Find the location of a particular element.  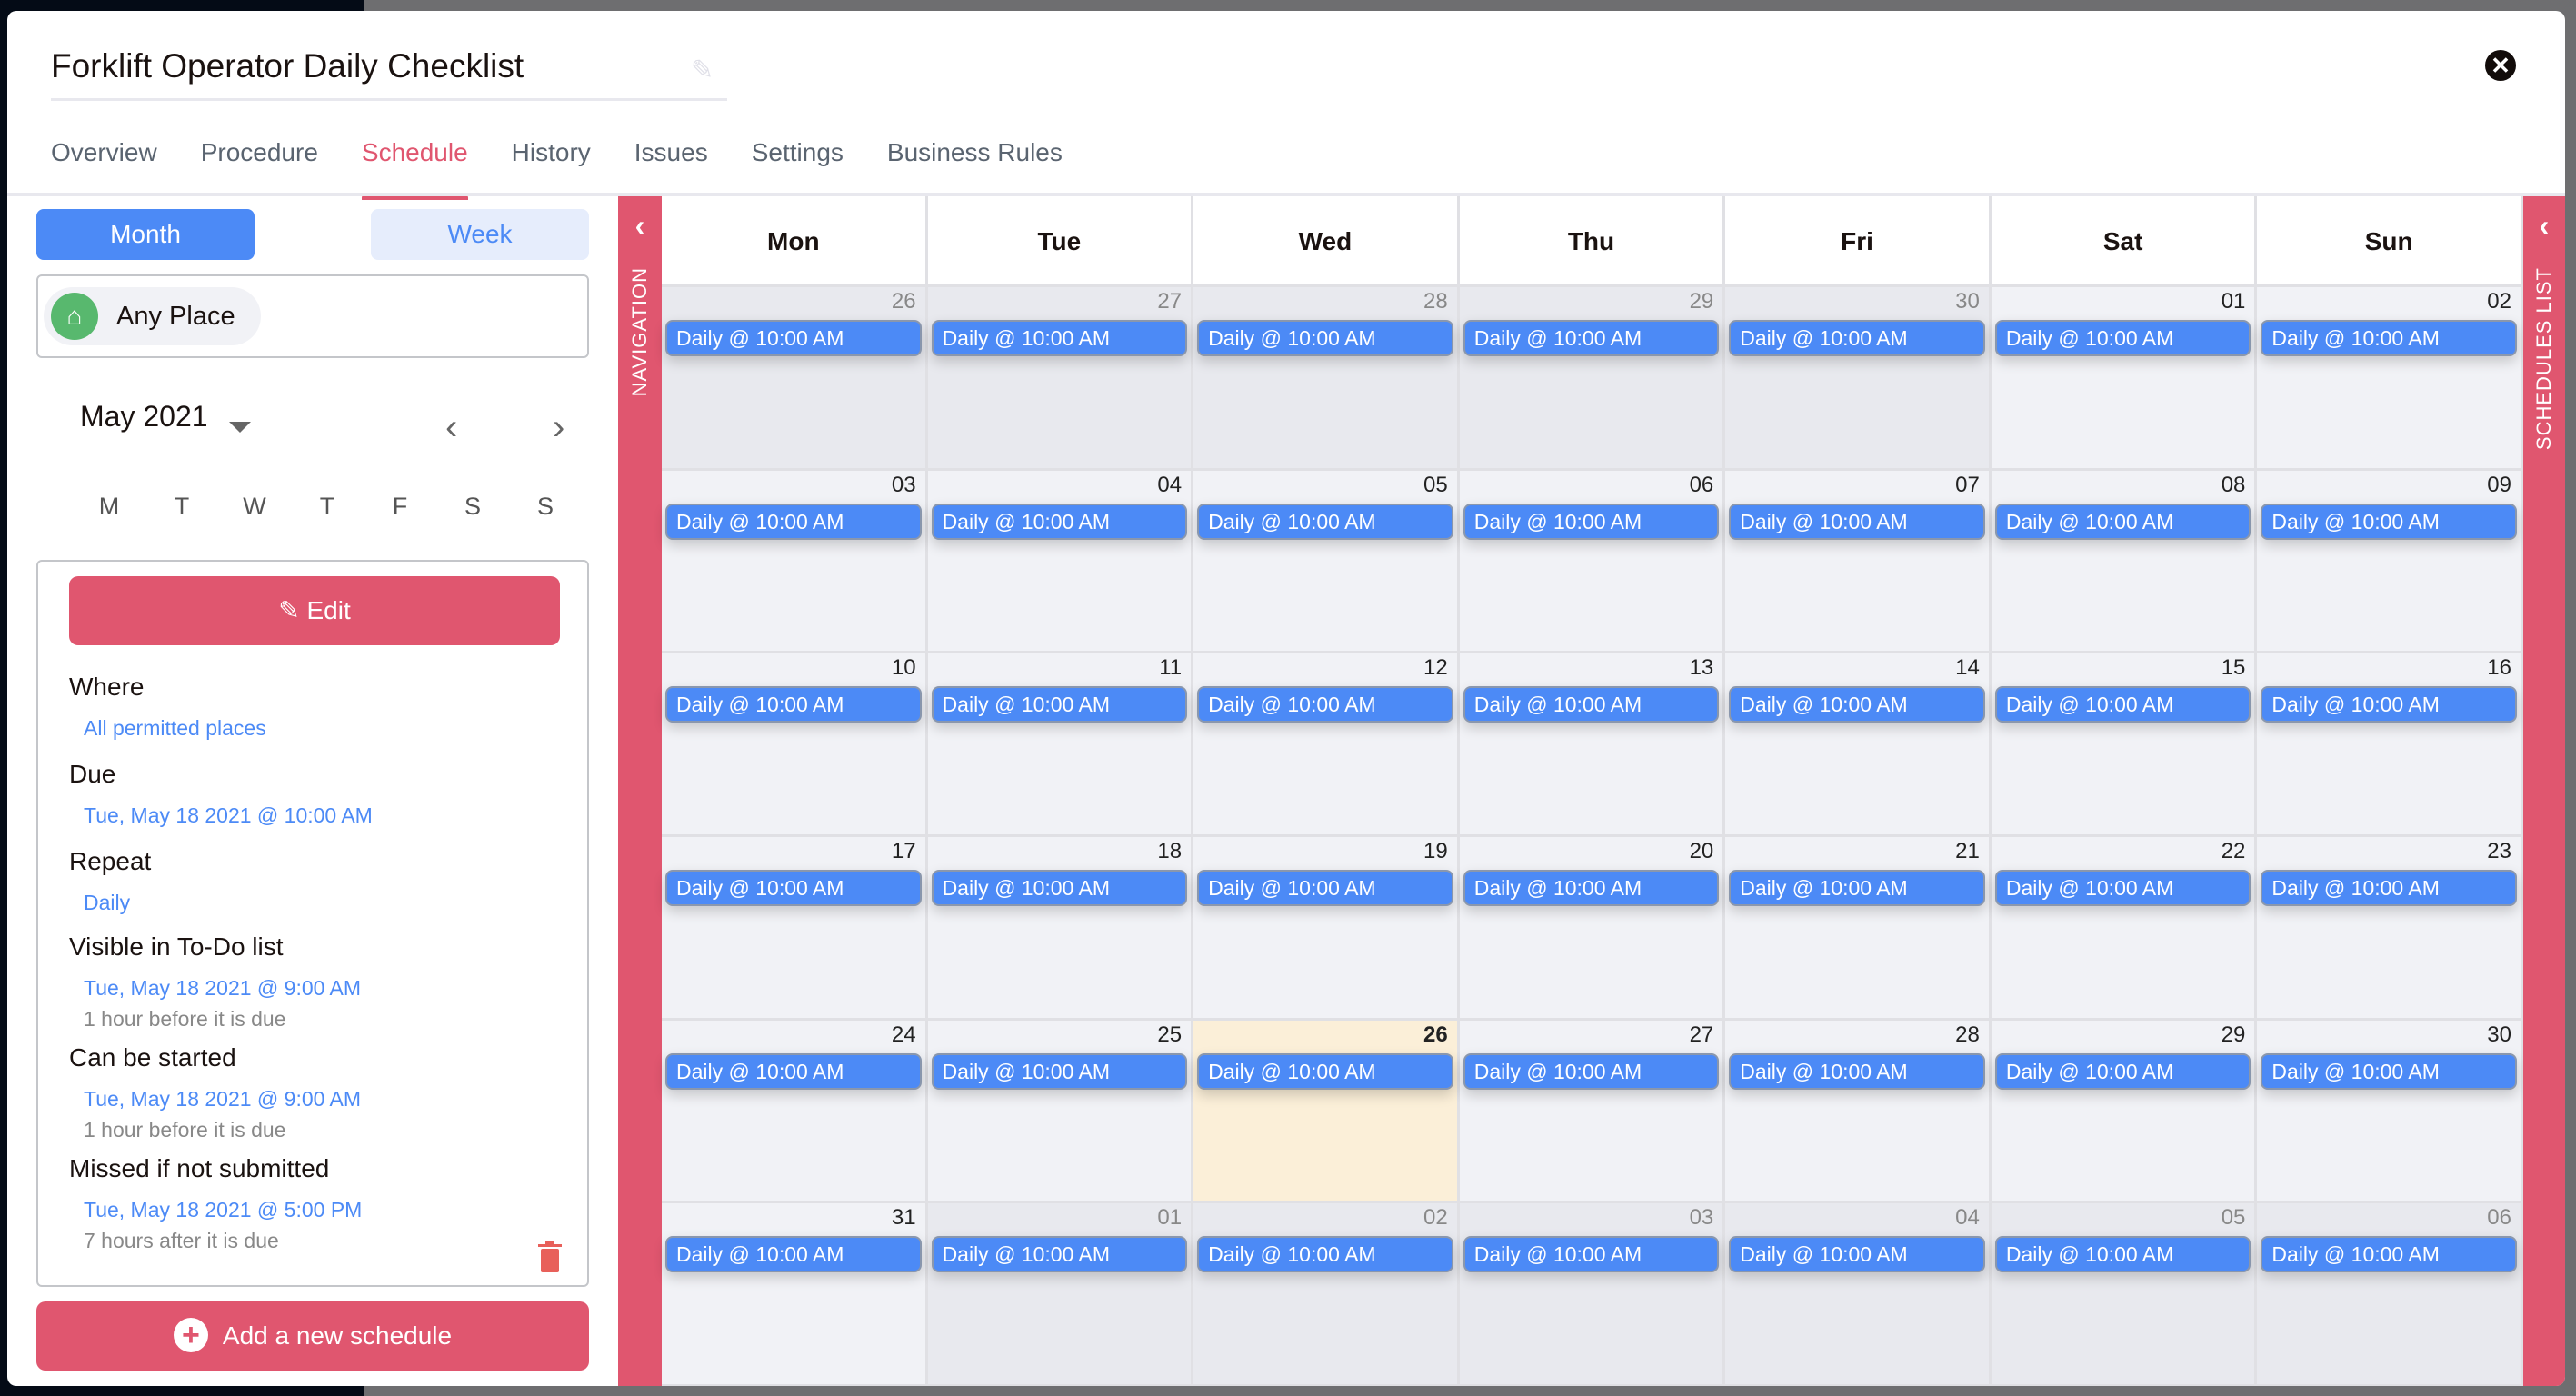

calendar-day-cell: 28 Daily @ 10:00 AM is located at coordinates (1326, 379).